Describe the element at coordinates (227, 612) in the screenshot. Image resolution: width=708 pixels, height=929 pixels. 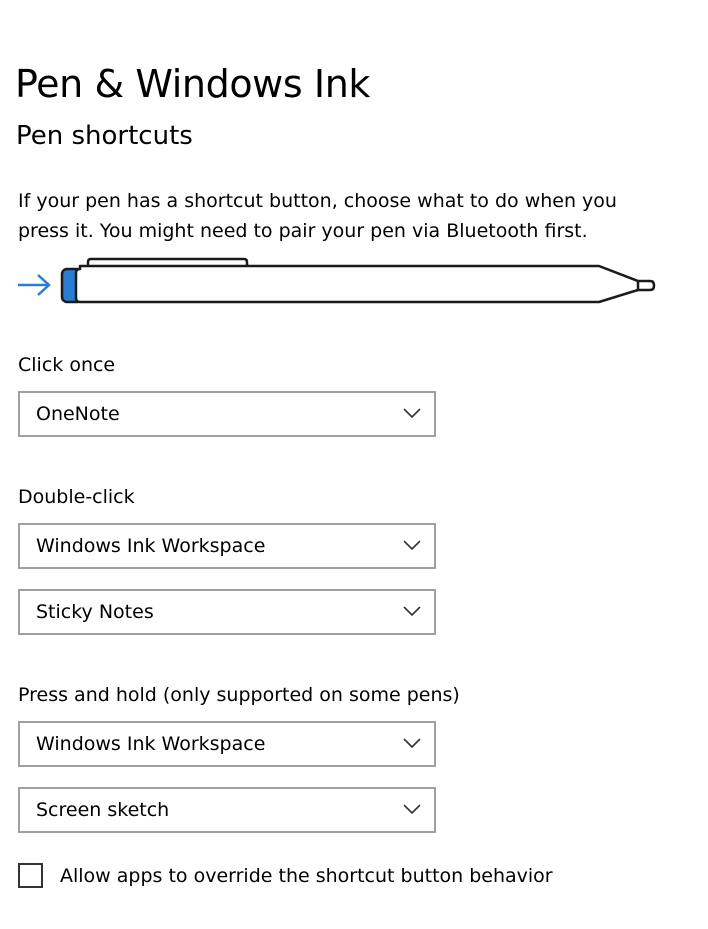
I see `double-click-secondary-dropdown: Sticky Notes` at that location.